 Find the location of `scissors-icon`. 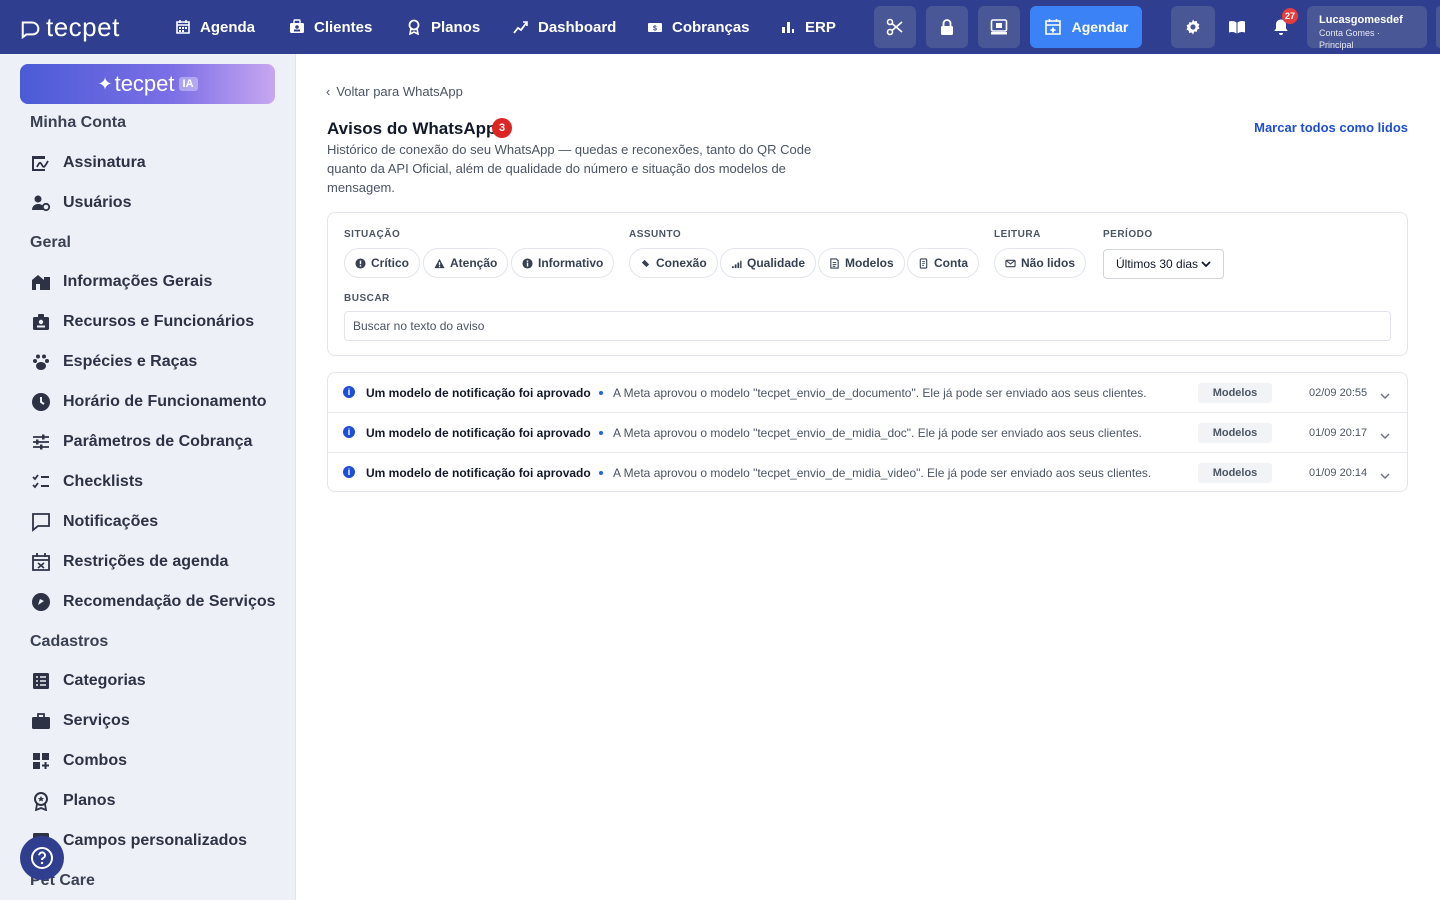

scissors-icon is located at coordinates (894, 27).